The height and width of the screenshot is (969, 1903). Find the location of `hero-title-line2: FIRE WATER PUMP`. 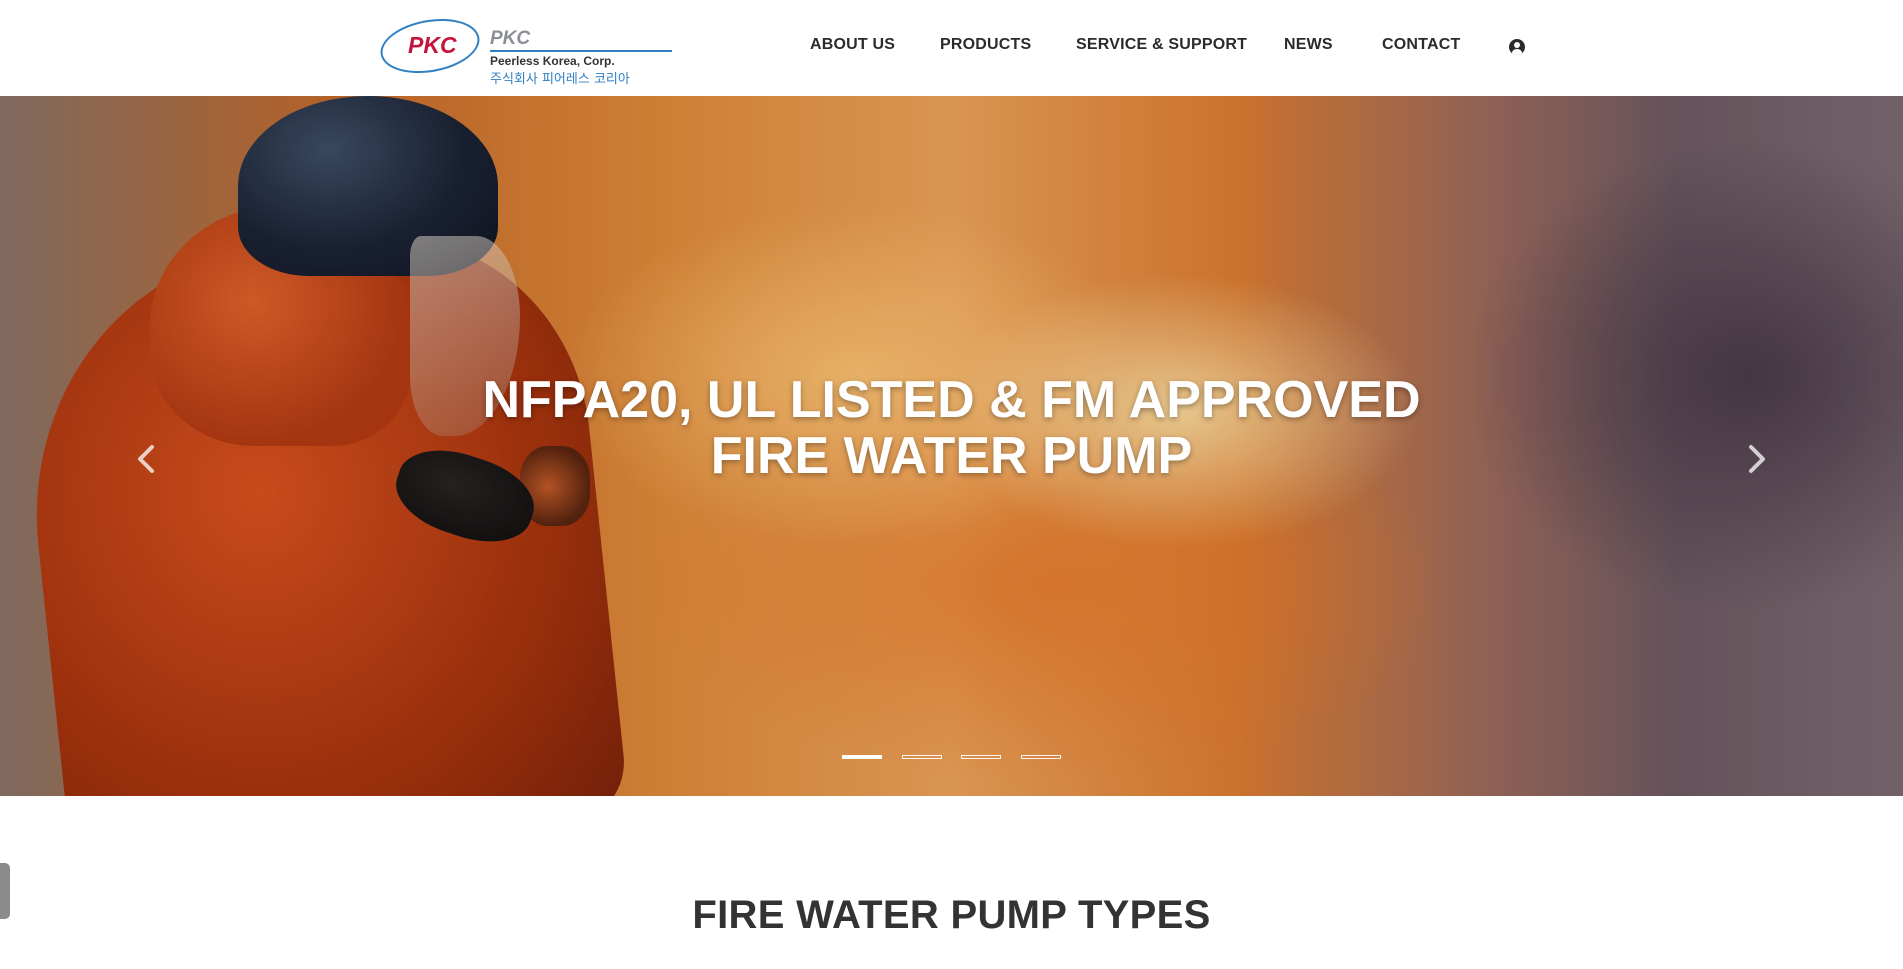

hero-title-line2: FIRE WATER PUMP is located at coordinates (951, 456).